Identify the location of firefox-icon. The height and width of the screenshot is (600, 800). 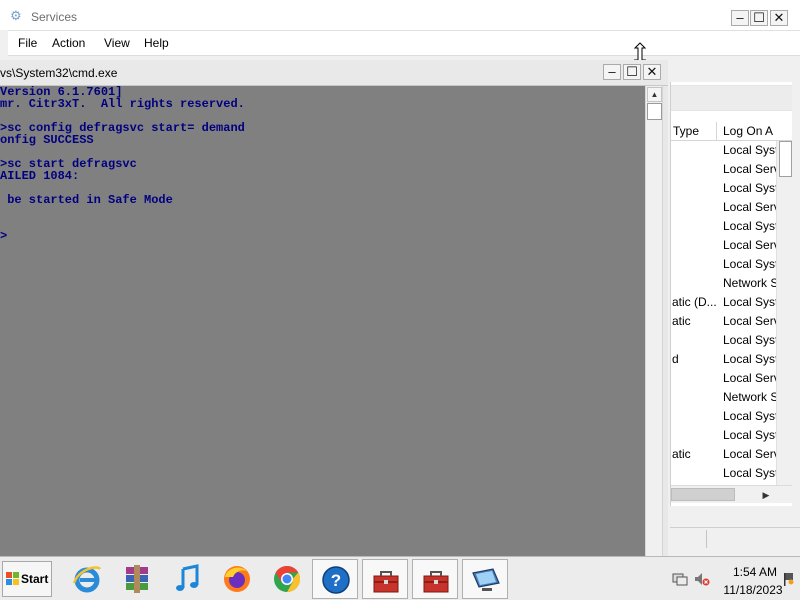
(237, 579).